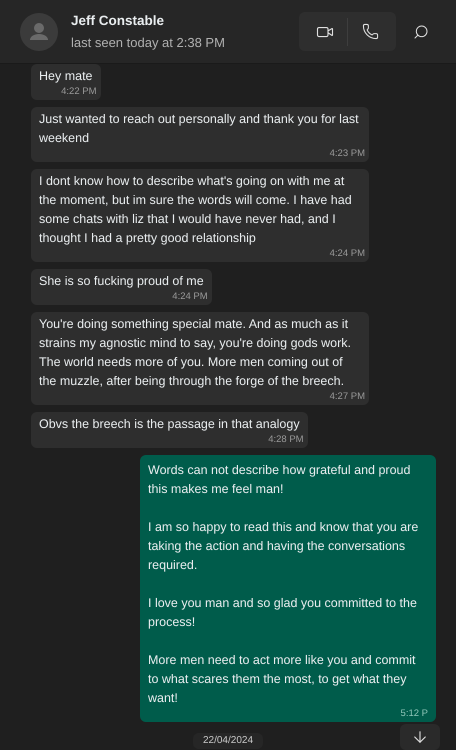 Image resolution: width=456 pixels, height=750 pixels. What do you see at coordinates (118, 21) in the screenshot?
I see `contact-name: Jeff Constable` at bounding box center [118, 21].